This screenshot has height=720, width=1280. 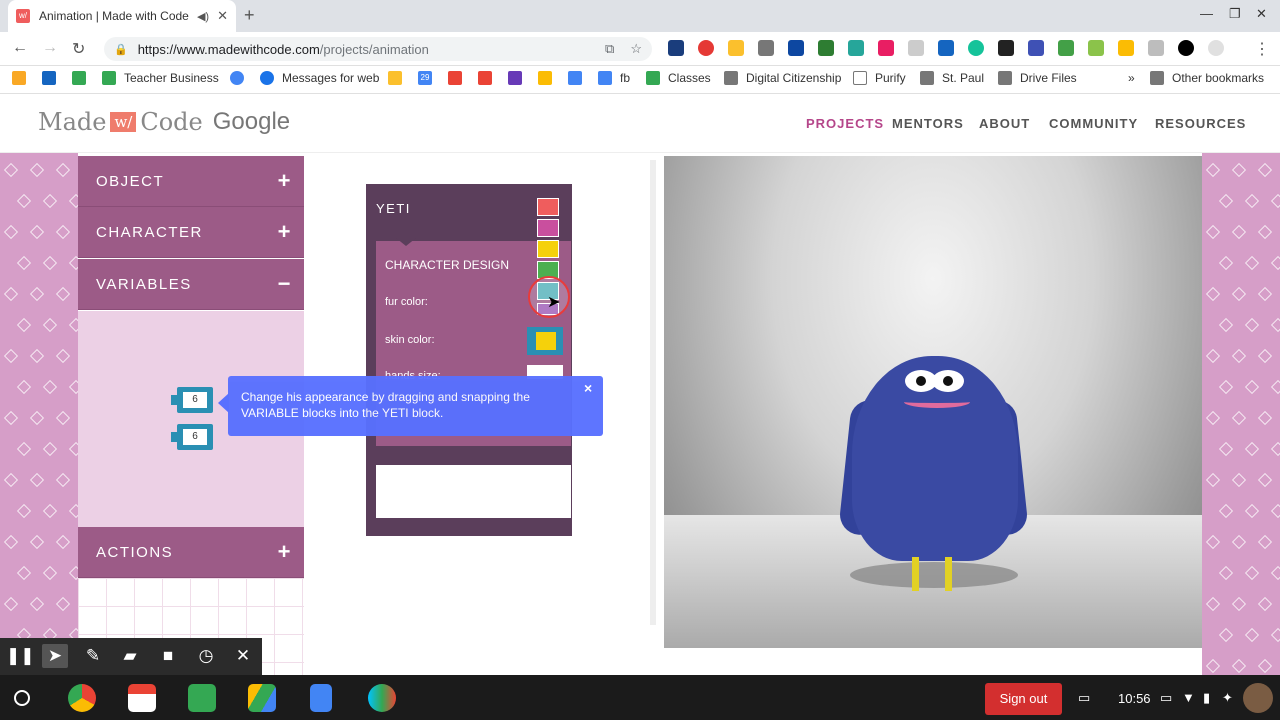 I want to click on reload-icon: ↻, so click(x=78, y=49).